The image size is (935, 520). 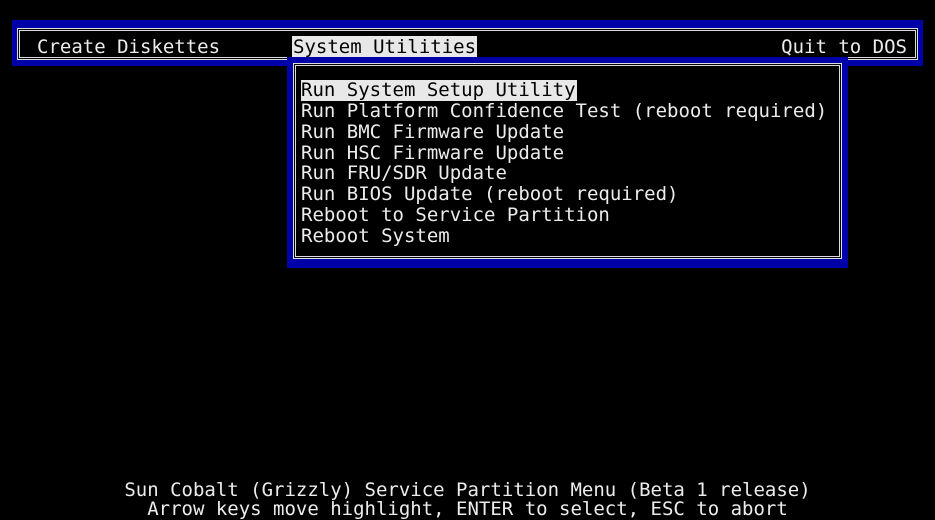 I want to click on menu-create-diskettes: Create Diskettes, so click(x=128, y=47).